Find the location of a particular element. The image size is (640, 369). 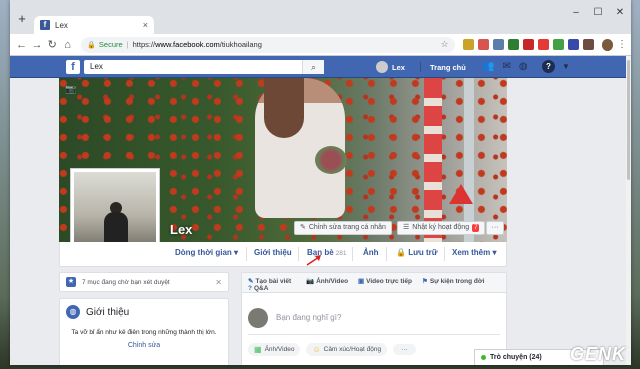

tab-timeline: Dòng thời gian ▾ is located at coordinates (206, 252).